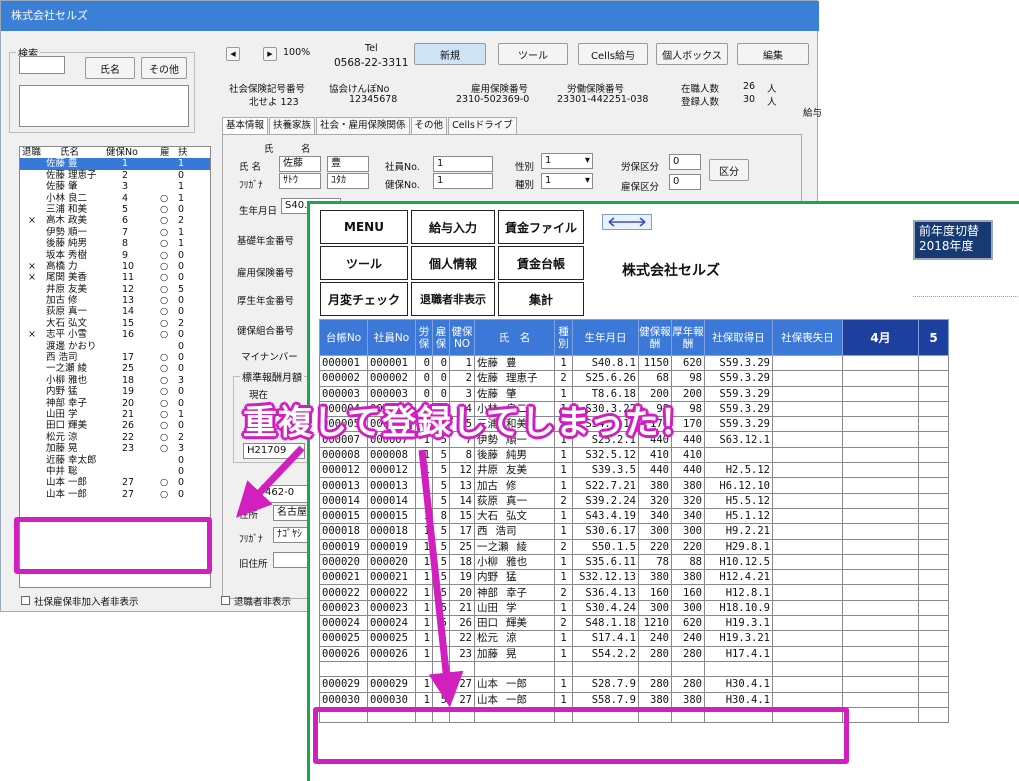 This screenshot has width=1019, height=781. Describe the element at coordinates (110, 68) in the screenshot. I see `search-name-button: 氏名` at that location.